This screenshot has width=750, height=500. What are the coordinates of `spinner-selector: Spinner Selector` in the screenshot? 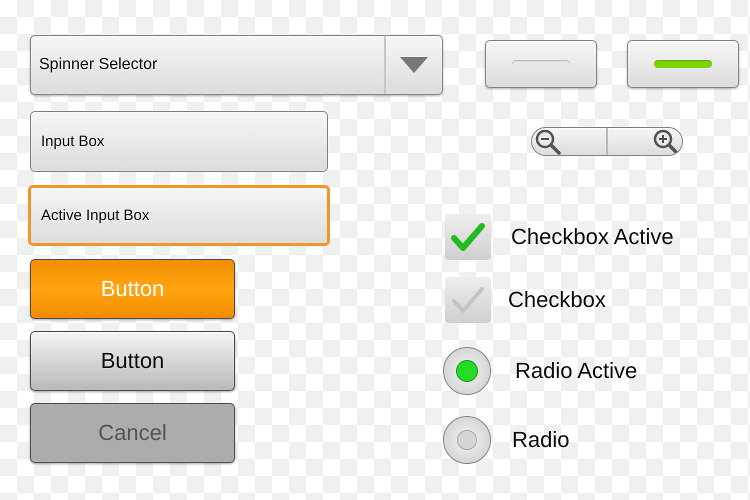 It's located at (236, 65).